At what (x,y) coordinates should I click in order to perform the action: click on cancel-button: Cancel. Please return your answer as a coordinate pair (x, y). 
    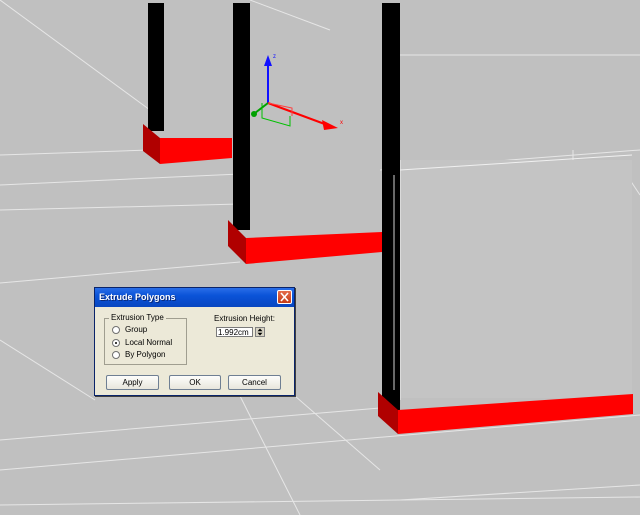
    Looking at the image, I should click on (254, 382).